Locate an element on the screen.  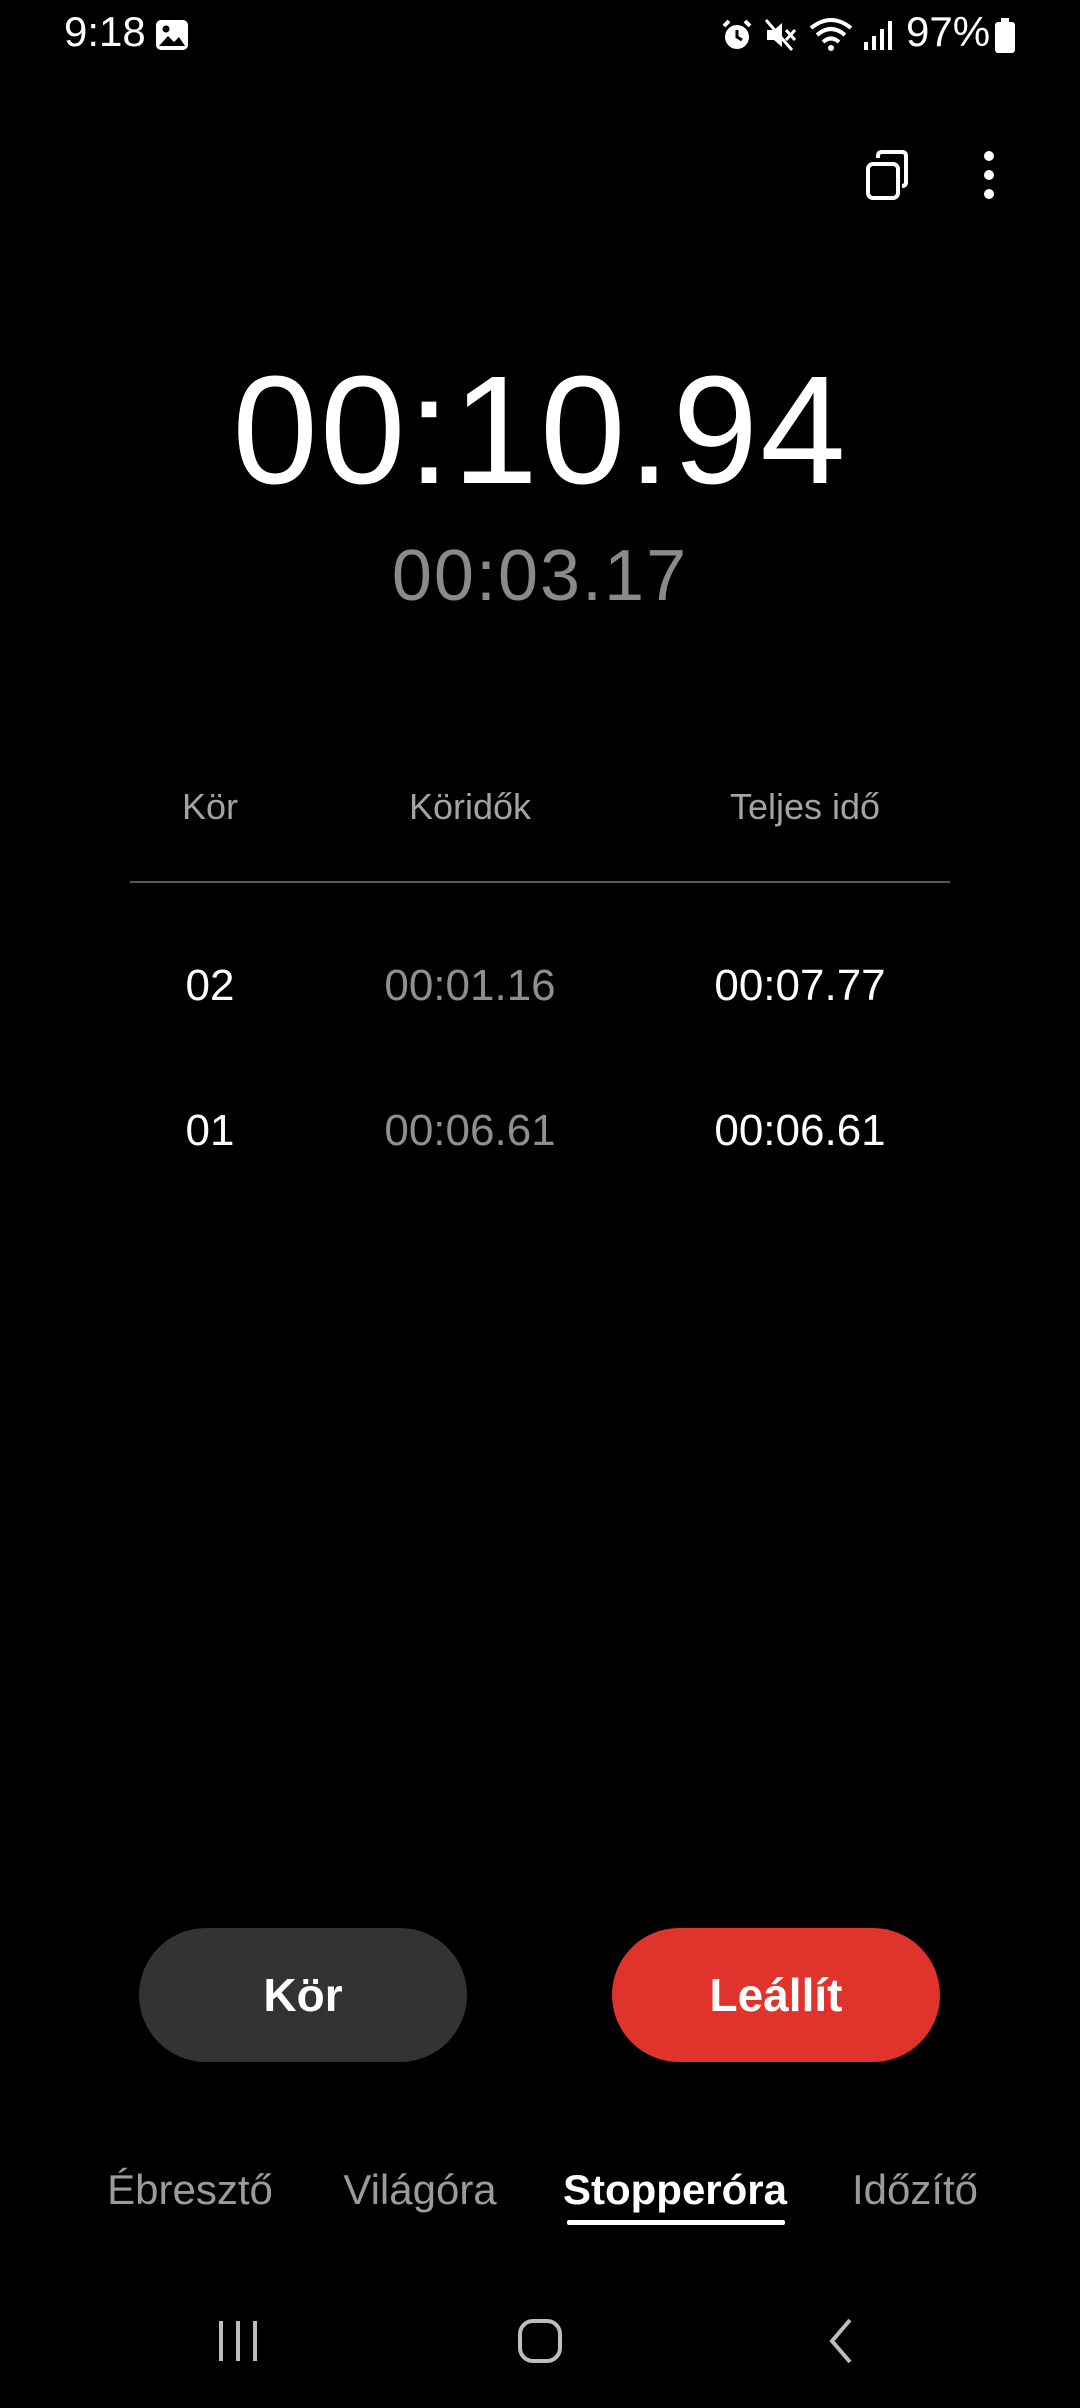
stopwatch-current-lap-time: 00:03.17 is located at coordinates (540, 576).